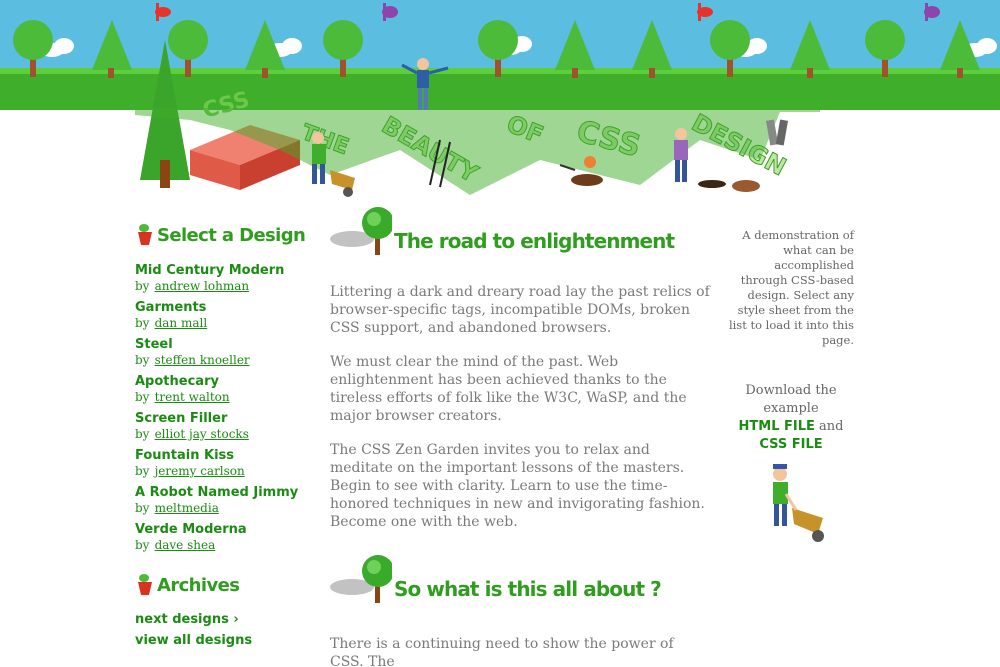 Image resolution: width=1000 pixels, height=667 pixels. I want to click on section-title: The road to enlightenment, so click(534, 241).